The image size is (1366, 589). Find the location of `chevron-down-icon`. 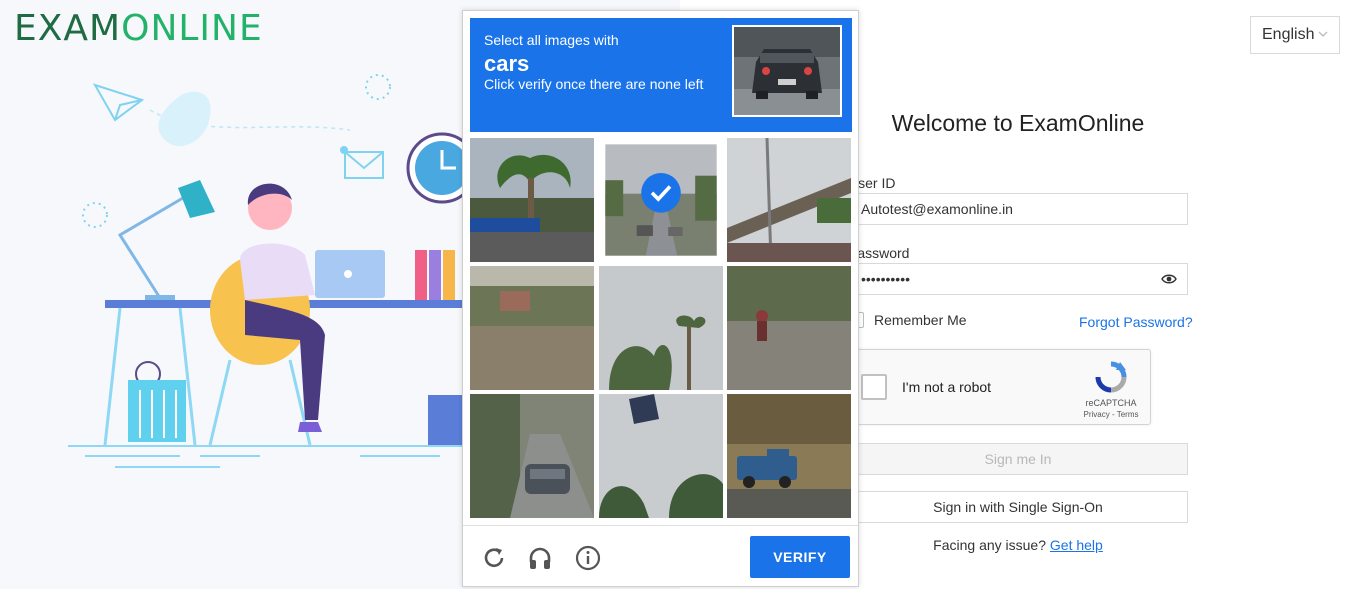

chevron-down-icon is located at coordinates (1323, 34).